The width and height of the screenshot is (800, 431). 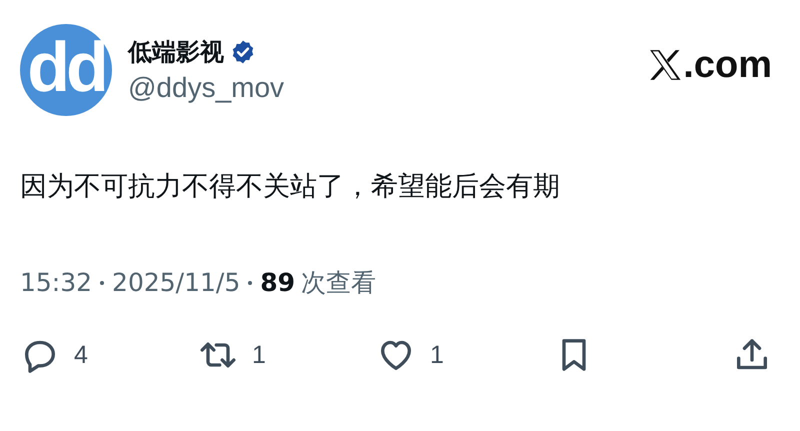 I want to click on account-name: 低端影视, so click(x=176, y=52).